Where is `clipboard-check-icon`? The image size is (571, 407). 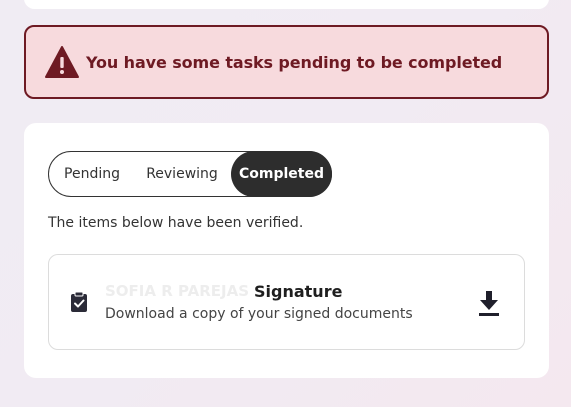
clipboard-check-icon is located at coordinates (79, 301).